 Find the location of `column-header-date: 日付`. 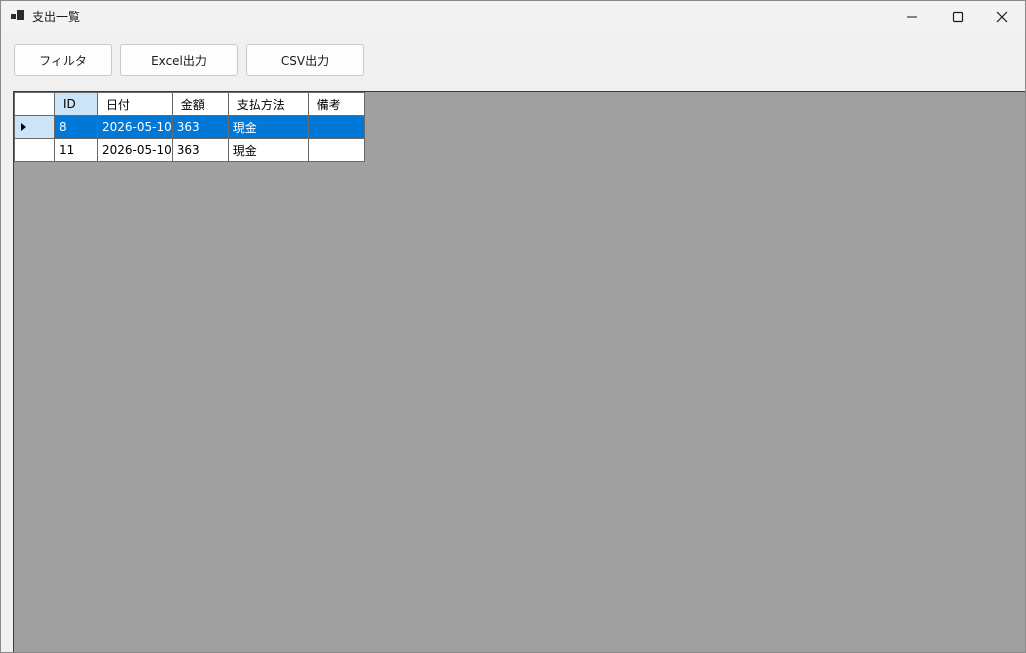

column-header-date: 日付 is located at coordinates (135, 104).